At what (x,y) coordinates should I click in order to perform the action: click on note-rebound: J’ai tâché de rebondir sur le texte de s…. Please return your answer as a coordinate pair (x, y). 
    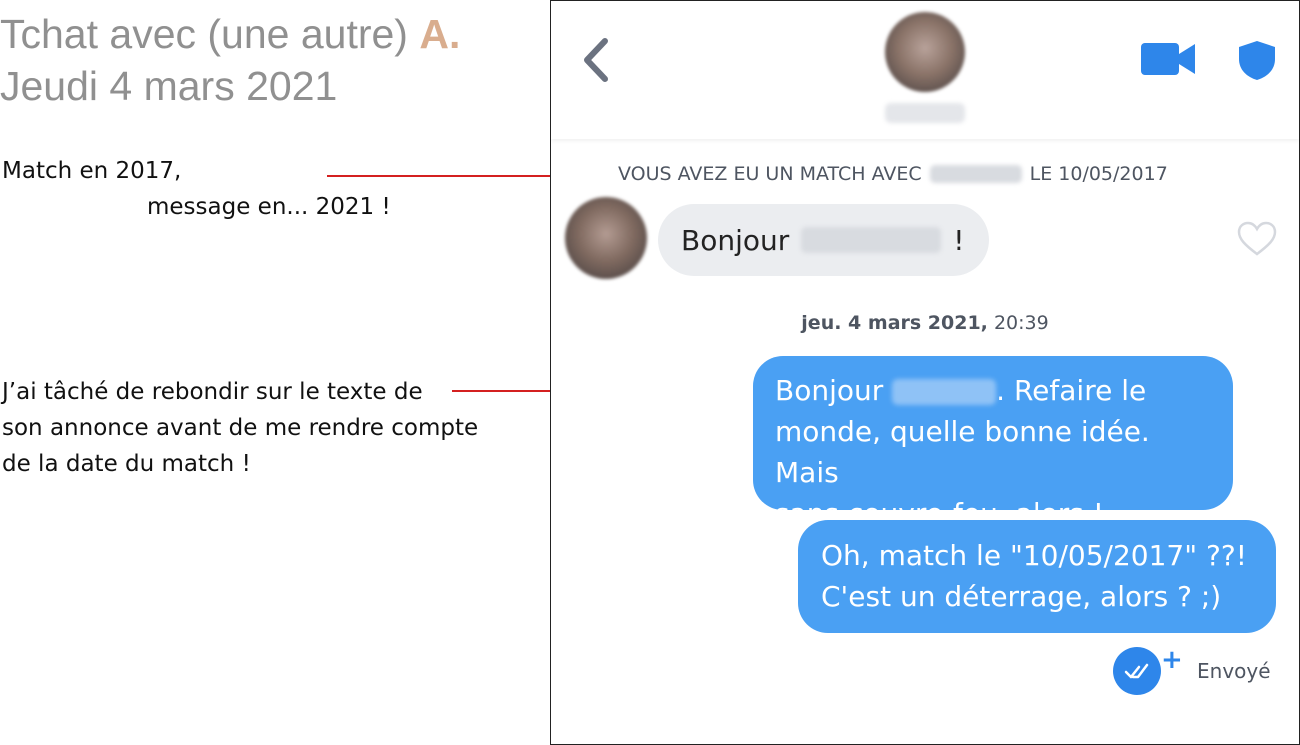
    Looking at the image, I should click on (240, 428).